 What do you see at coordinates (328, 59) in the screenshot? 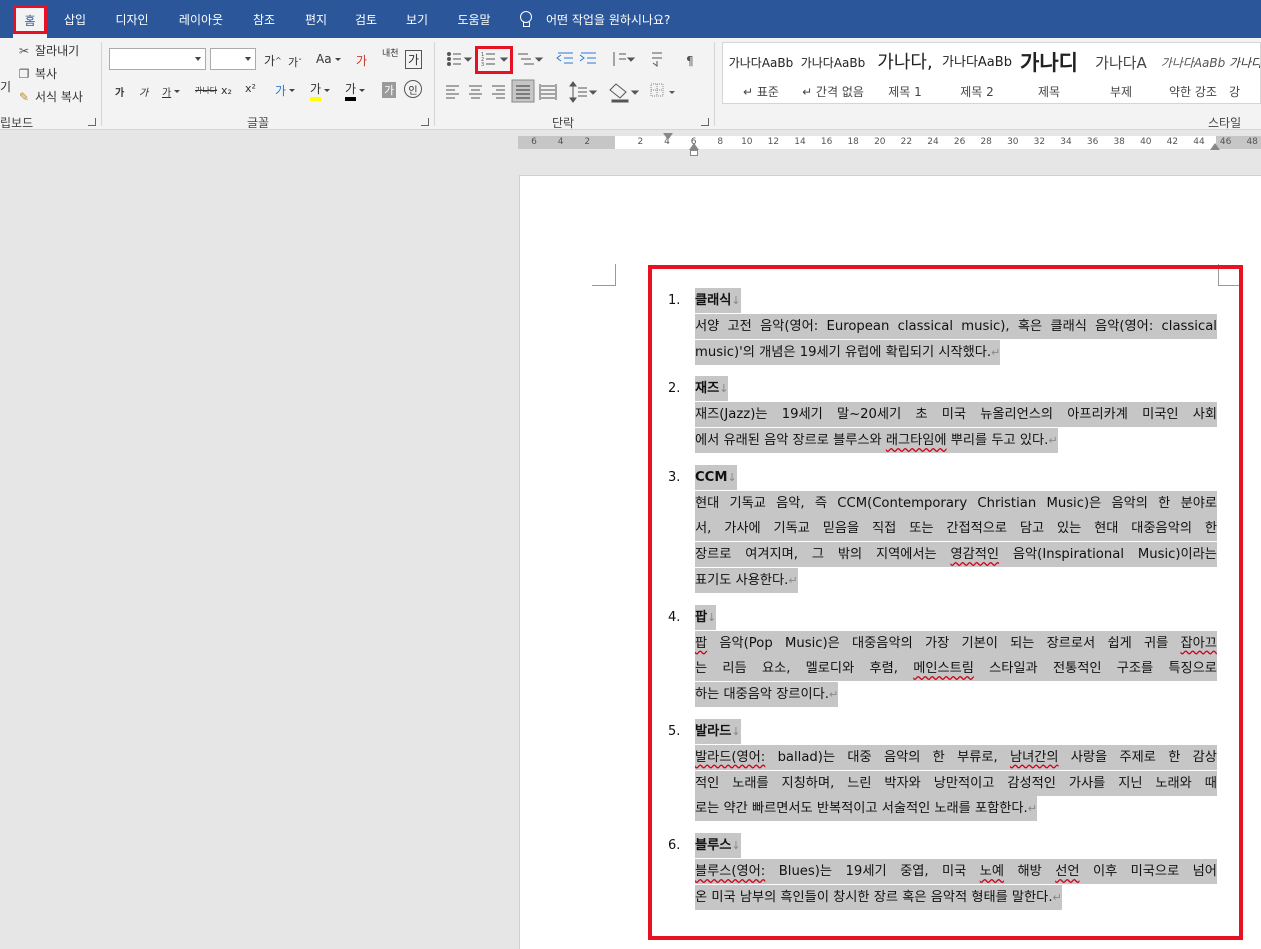
I see `change-case-button: Aa` at bounding box center [328, 59].